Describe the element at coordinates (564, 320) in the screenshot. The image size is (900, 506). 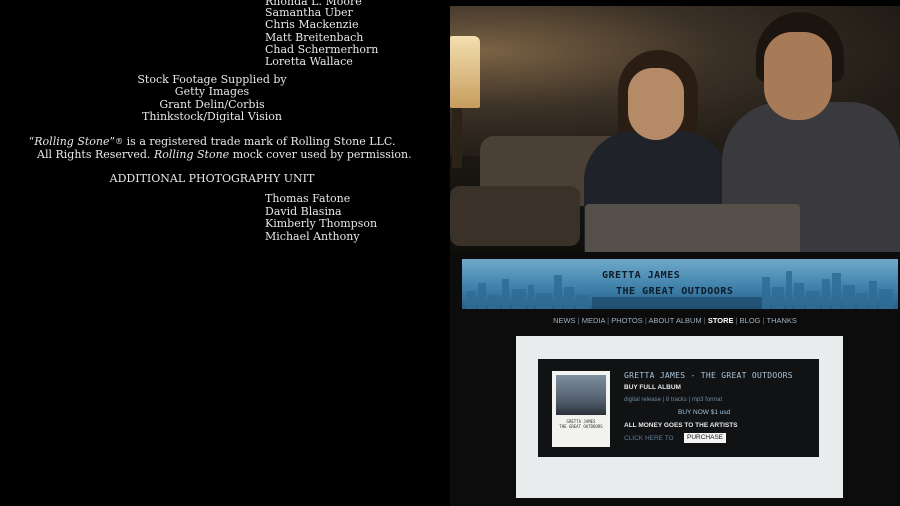
I see `nav-news: NEWS` at that location.